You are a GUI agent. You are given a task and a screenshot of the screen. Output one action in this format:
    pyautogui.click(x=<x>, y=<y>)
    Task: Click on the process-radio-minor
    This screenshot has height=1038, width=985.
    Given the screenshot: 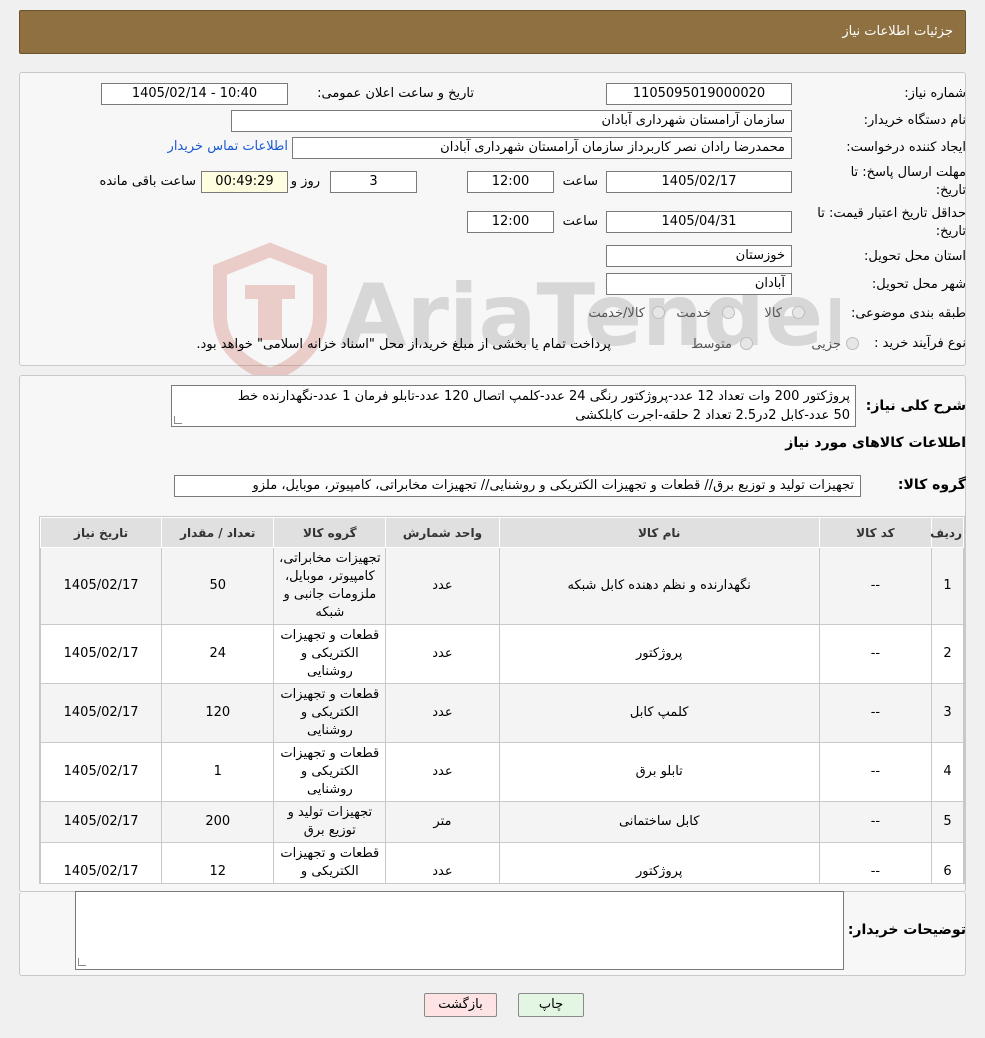 What is the action you would take?
    pyautogui.click(x=852, y=343)
    